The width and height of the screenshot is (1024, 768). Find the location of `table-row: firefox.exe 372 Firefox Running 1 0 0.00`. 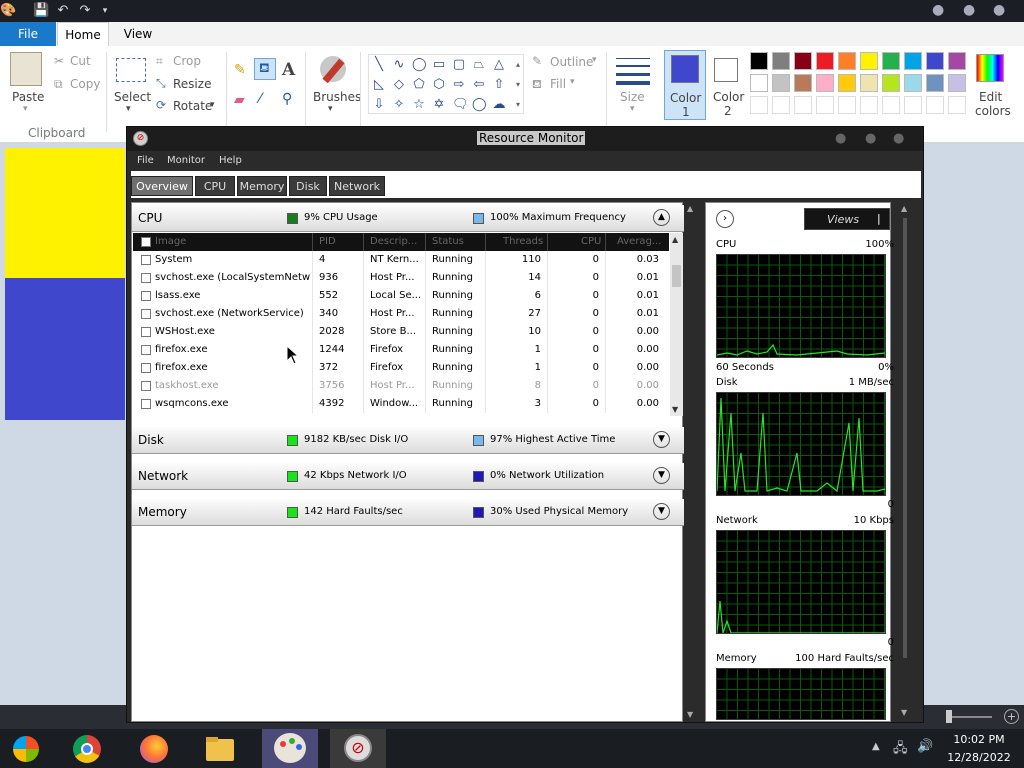

table-row: firefox.exe 372 Firefox Running 1 0 0.00 is located at coordinates (401, 368).